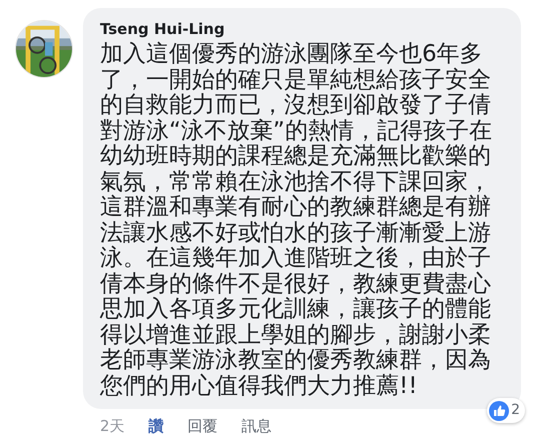 This screenshot has width=535, height=448. What do you see at coordinates (112, 426) in the screenshot?
I see `comment-time: 2天` at bounding box center [112, 426].